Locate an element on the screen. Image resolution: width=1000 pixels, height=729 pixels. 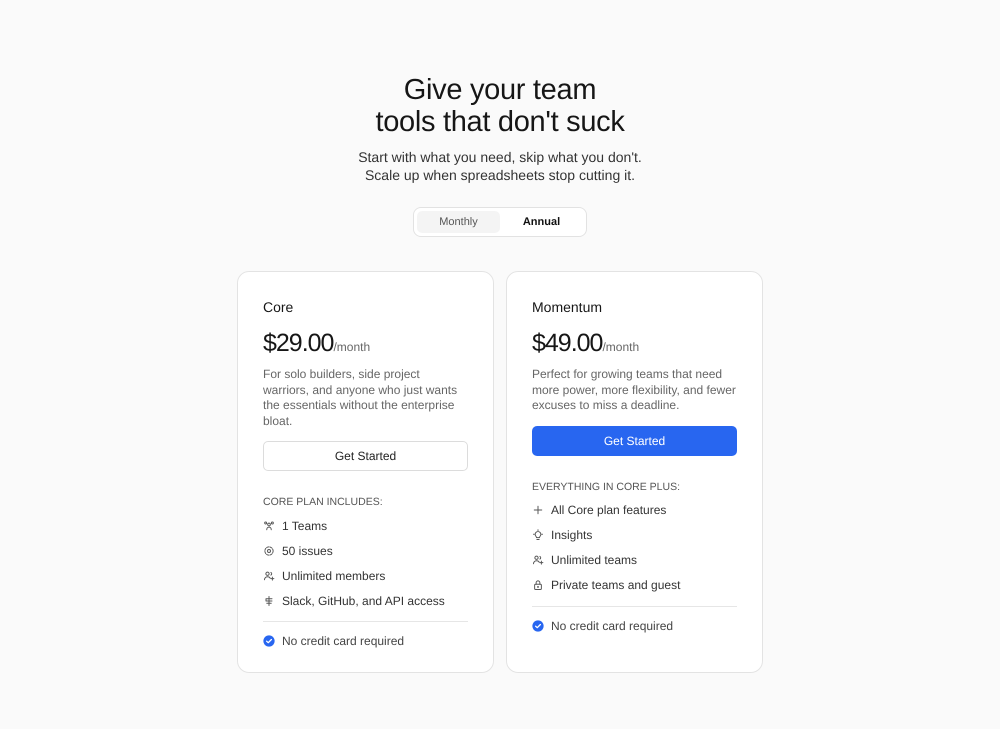
feature-label: 1 Teams is located at coordinates (305, 525).